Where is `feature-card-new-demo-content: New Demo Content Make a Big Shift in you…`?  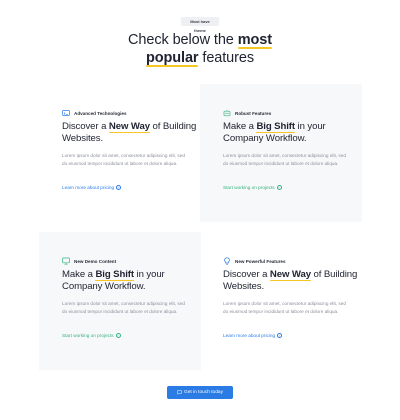
feature-card-new-demo-content: New Demo Content Make a Big Shift in you… is located at coordinates (120, 301).